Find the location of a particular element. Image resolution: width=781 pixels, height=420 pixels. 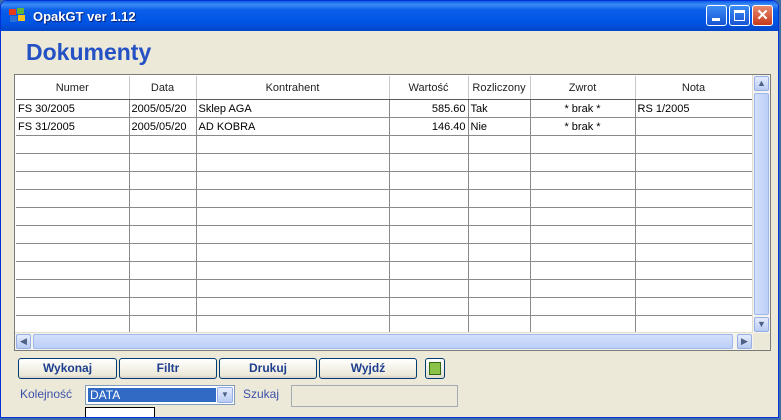

print-button: Drukuj is located at coordinates (268, 368).